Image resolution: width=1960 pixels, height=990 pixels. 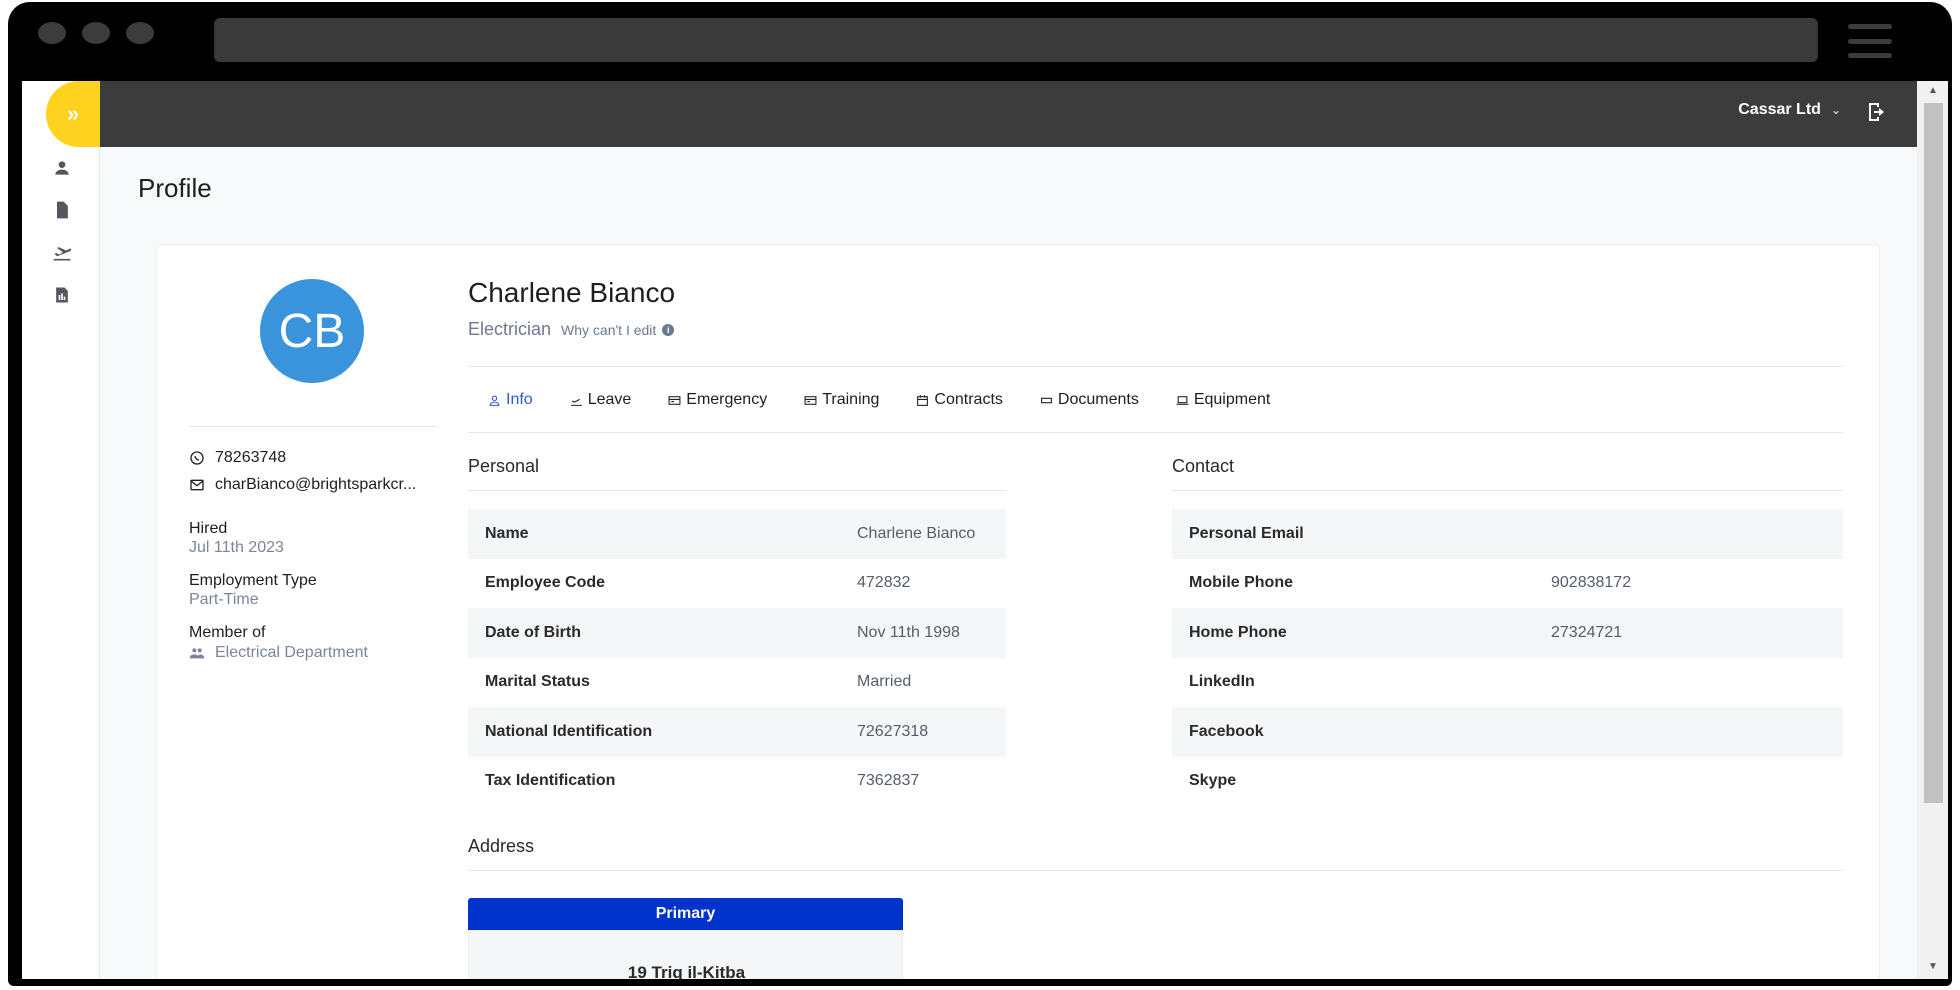 What do you see at coordinates (1222, 682) in the screenshot?
I see `field-label: LinkedIn` at bounding box center [1222, 682].